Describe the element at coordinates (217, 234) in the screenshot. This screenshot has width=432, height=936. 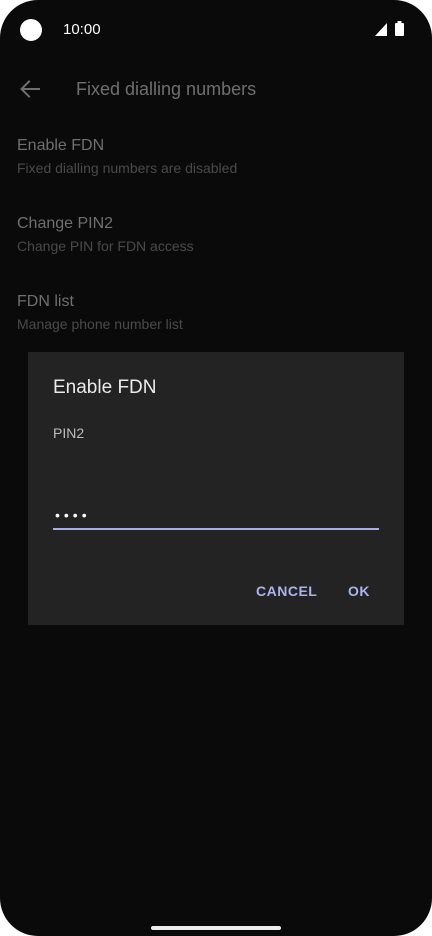
I see `pref-change-pin2: Change PIN2 Change PIN for FDN access` at that location.